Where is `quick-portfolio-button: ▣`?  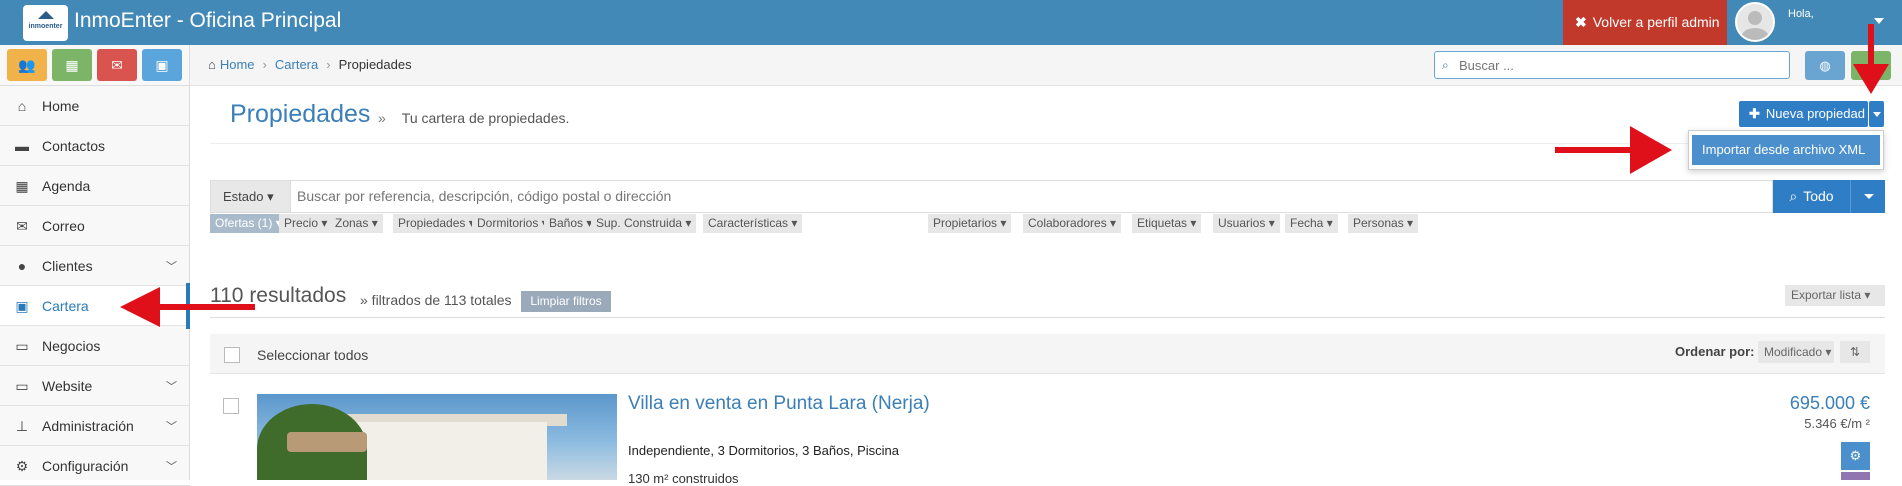
quick-portfolio-button: ▣ is located at coordinates (162, 65).